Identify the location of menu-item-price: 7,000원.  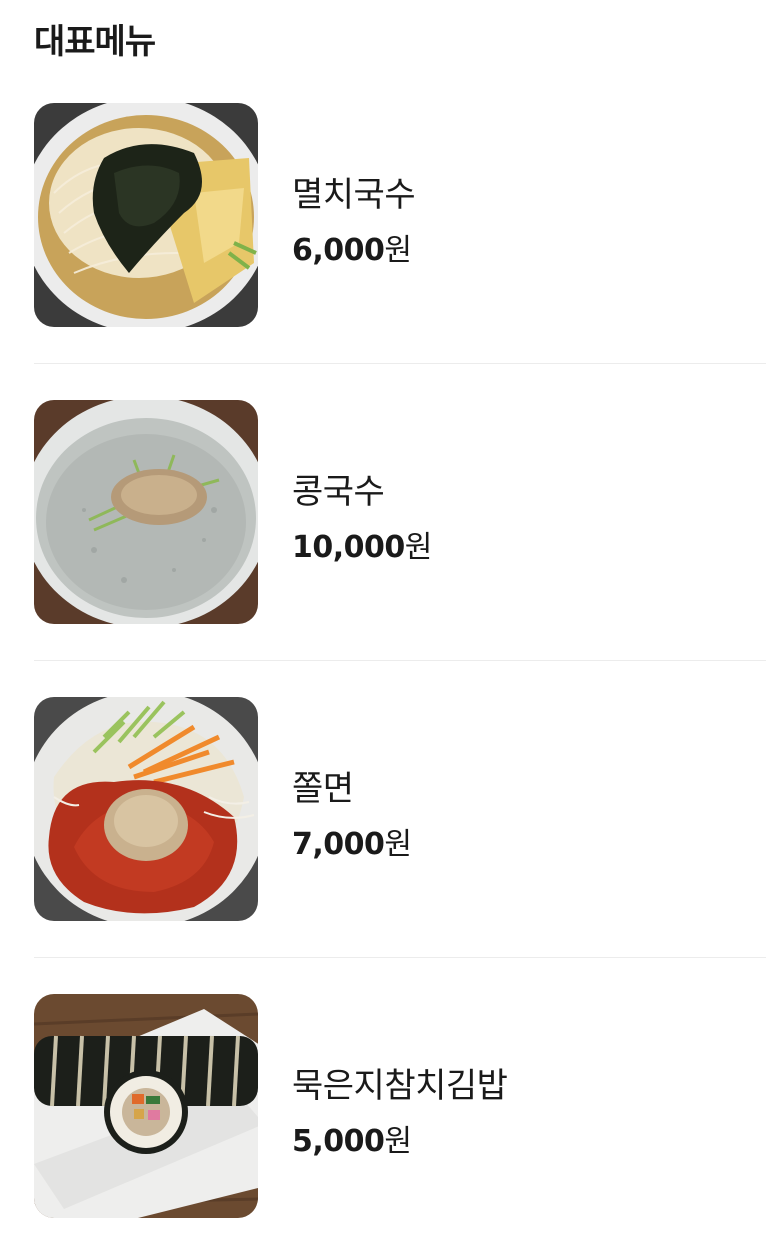
(352, 841).